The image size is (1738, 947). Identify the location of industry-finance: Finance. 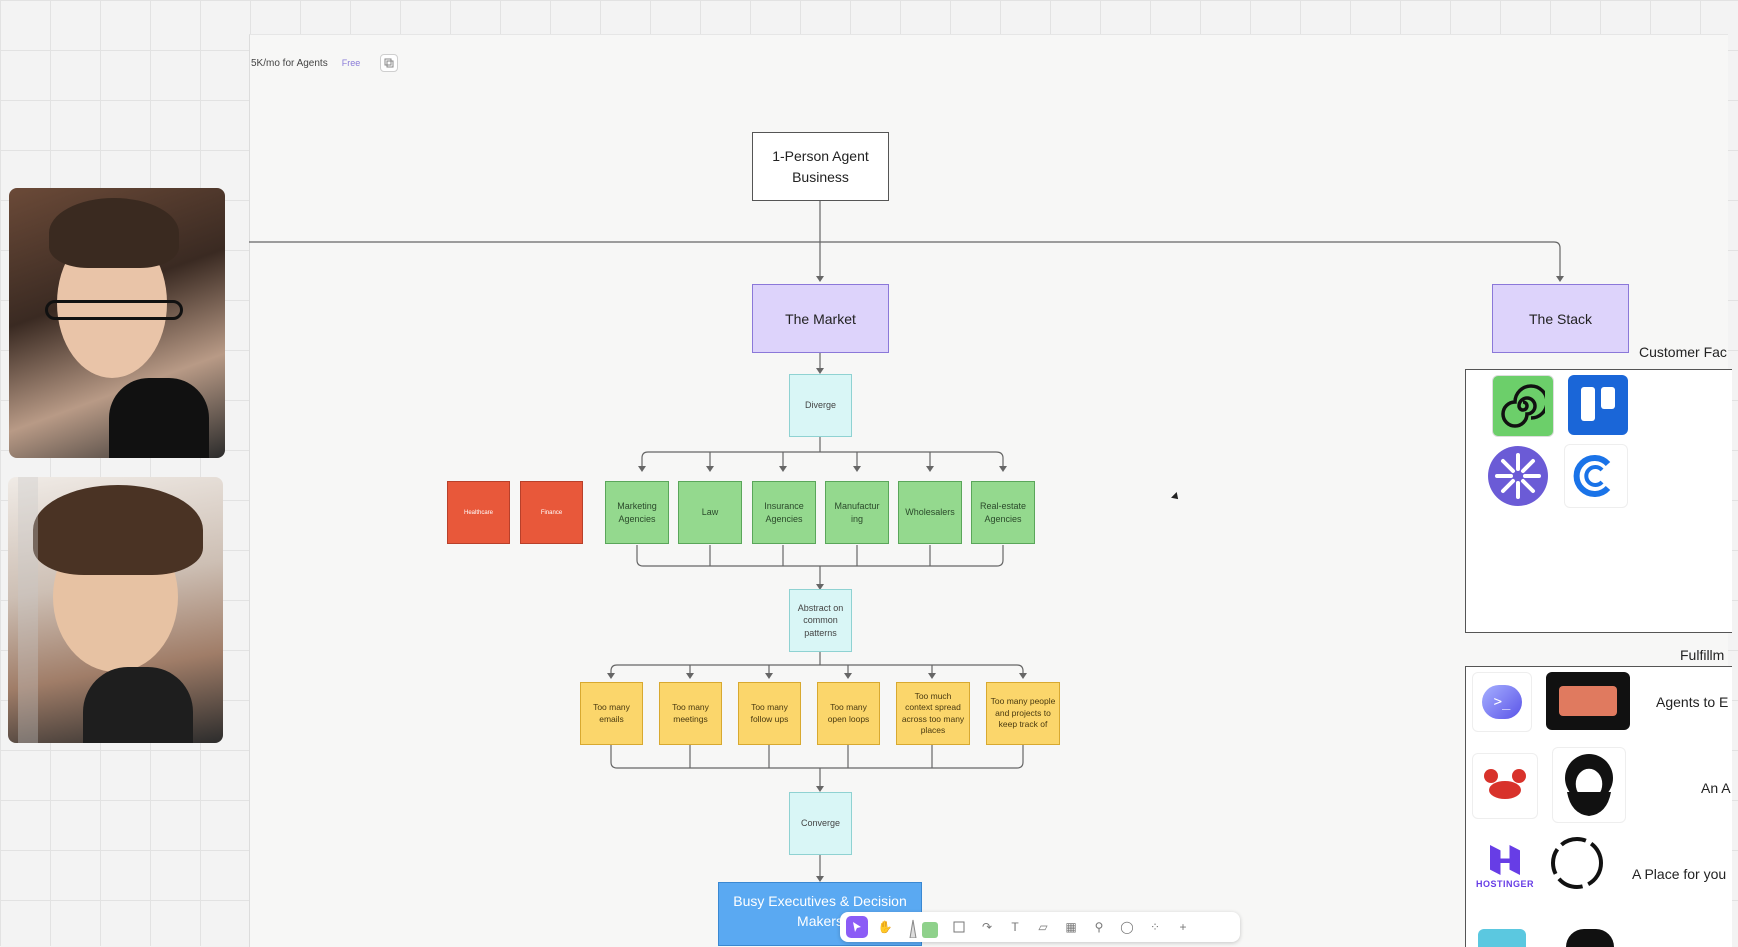
(551, 512).